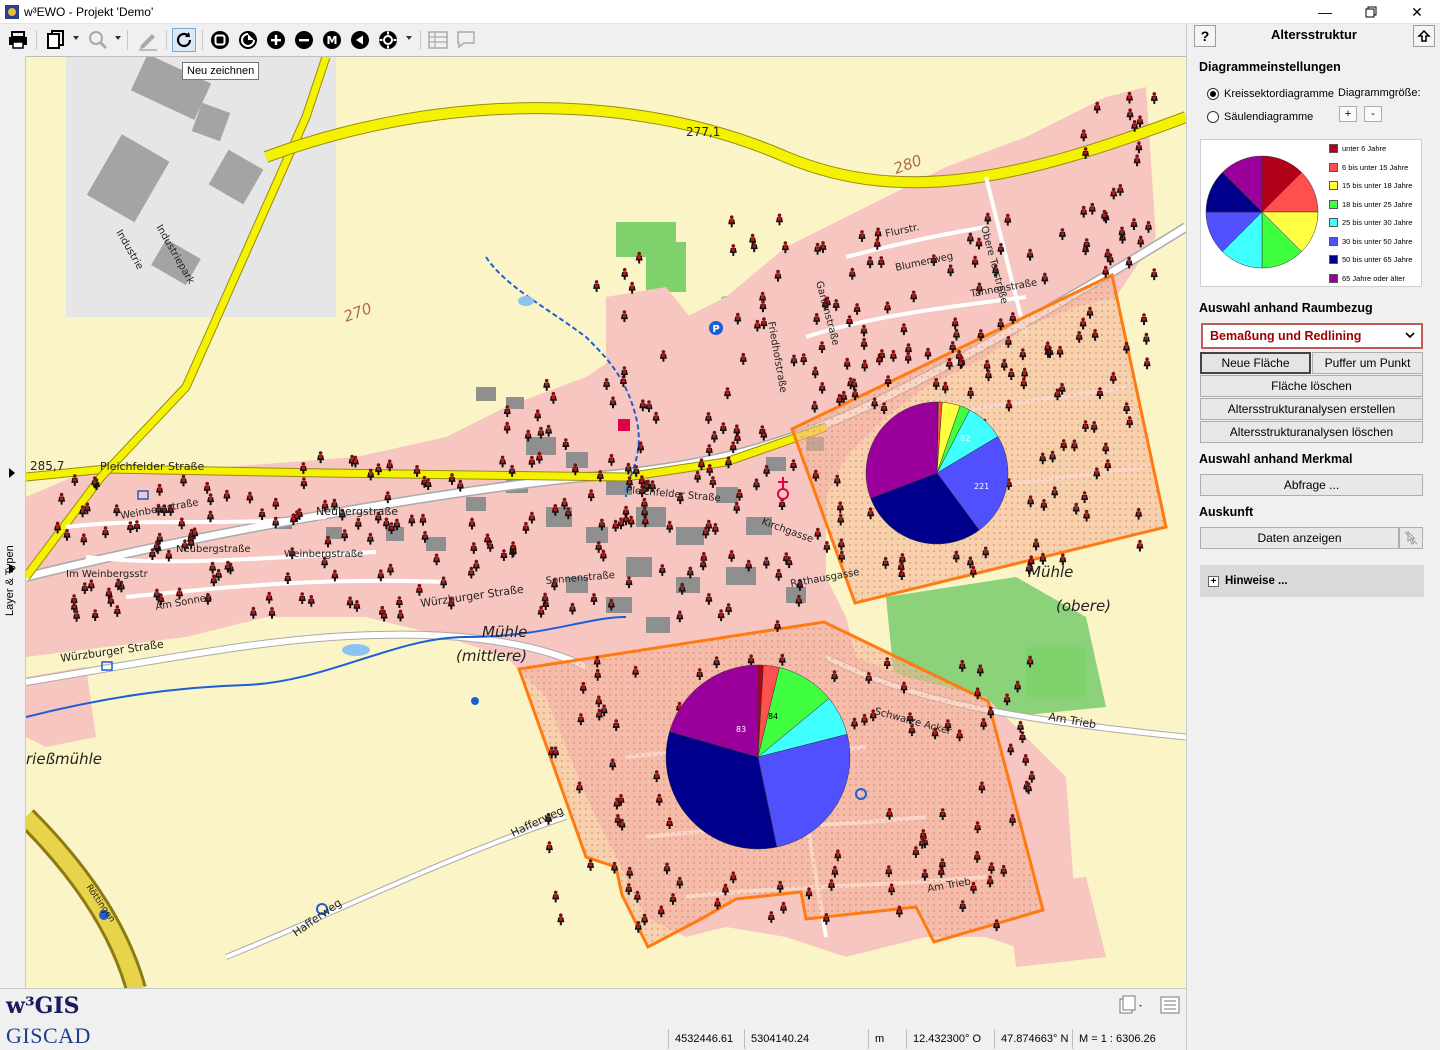 This screenshot has height=1050, width=1440. I want to click on create-analyses-button: Altersstrukturanalysen erstellen, so click(1311, 409).